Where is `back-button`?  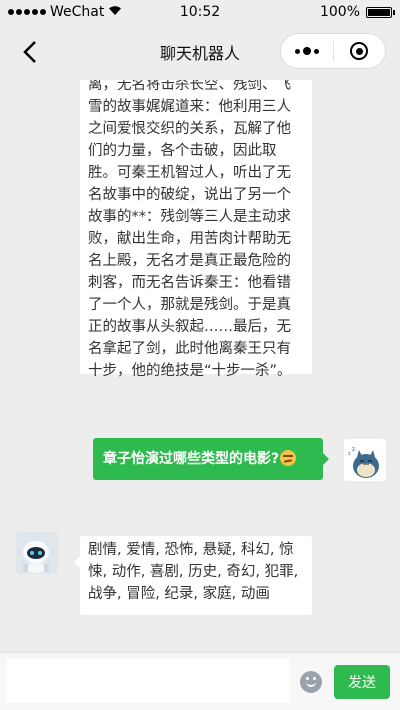 back-button is located at coordinates (30, 52).